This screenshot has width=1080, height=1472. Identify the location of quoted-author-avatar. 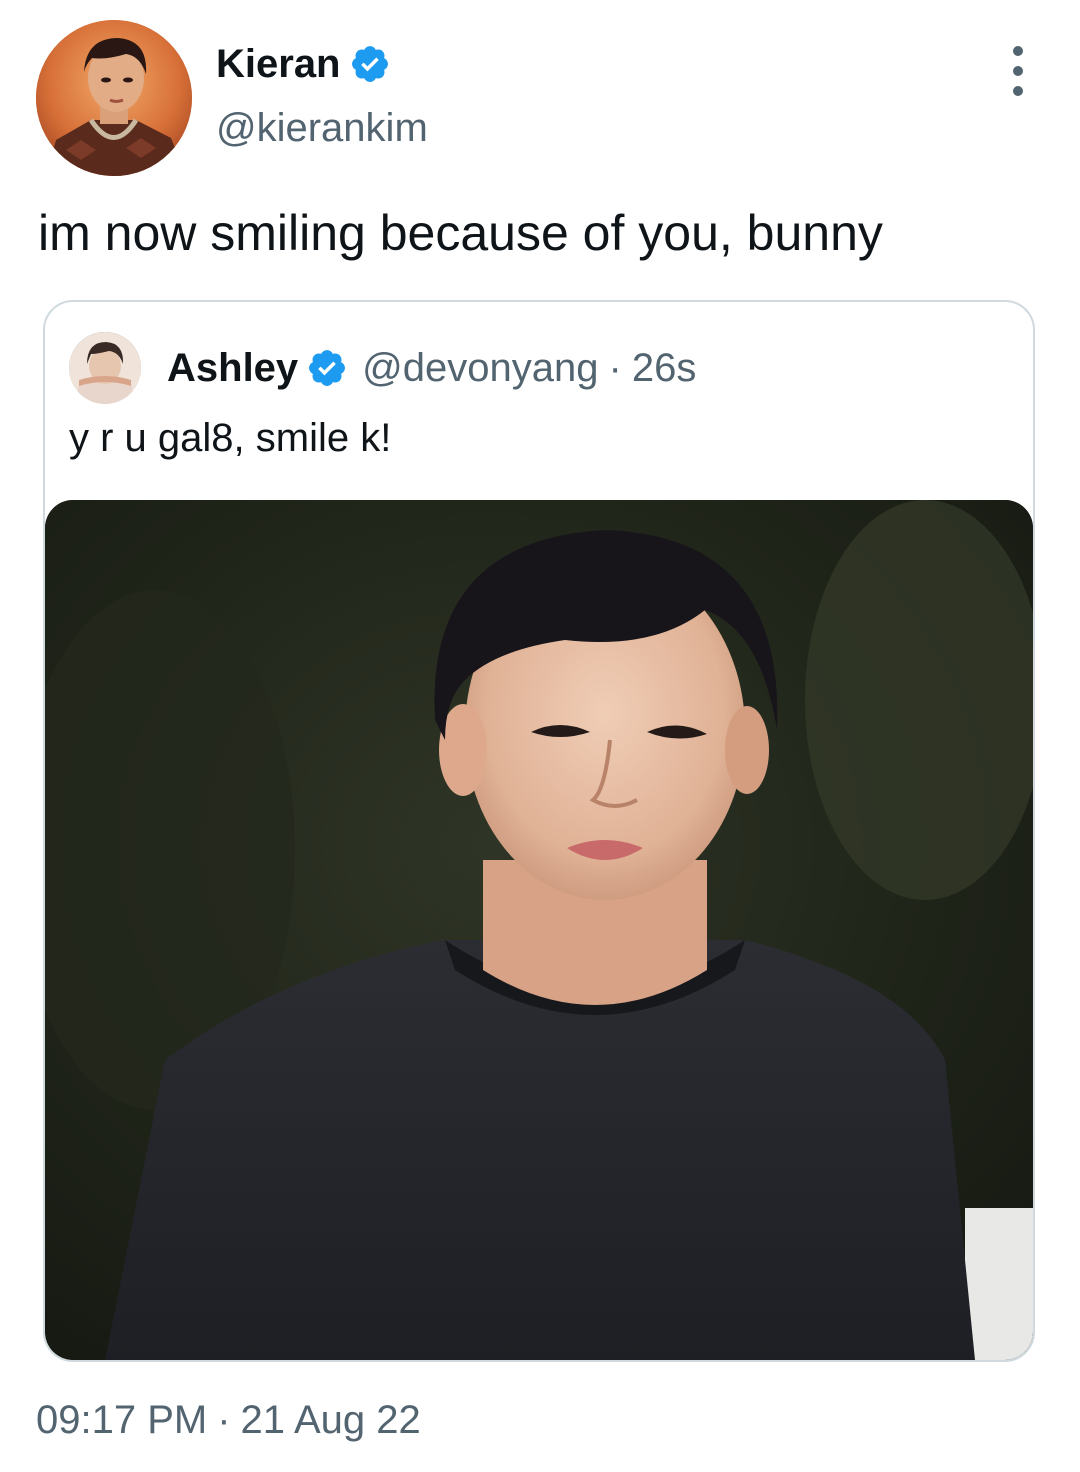
(105, 368).